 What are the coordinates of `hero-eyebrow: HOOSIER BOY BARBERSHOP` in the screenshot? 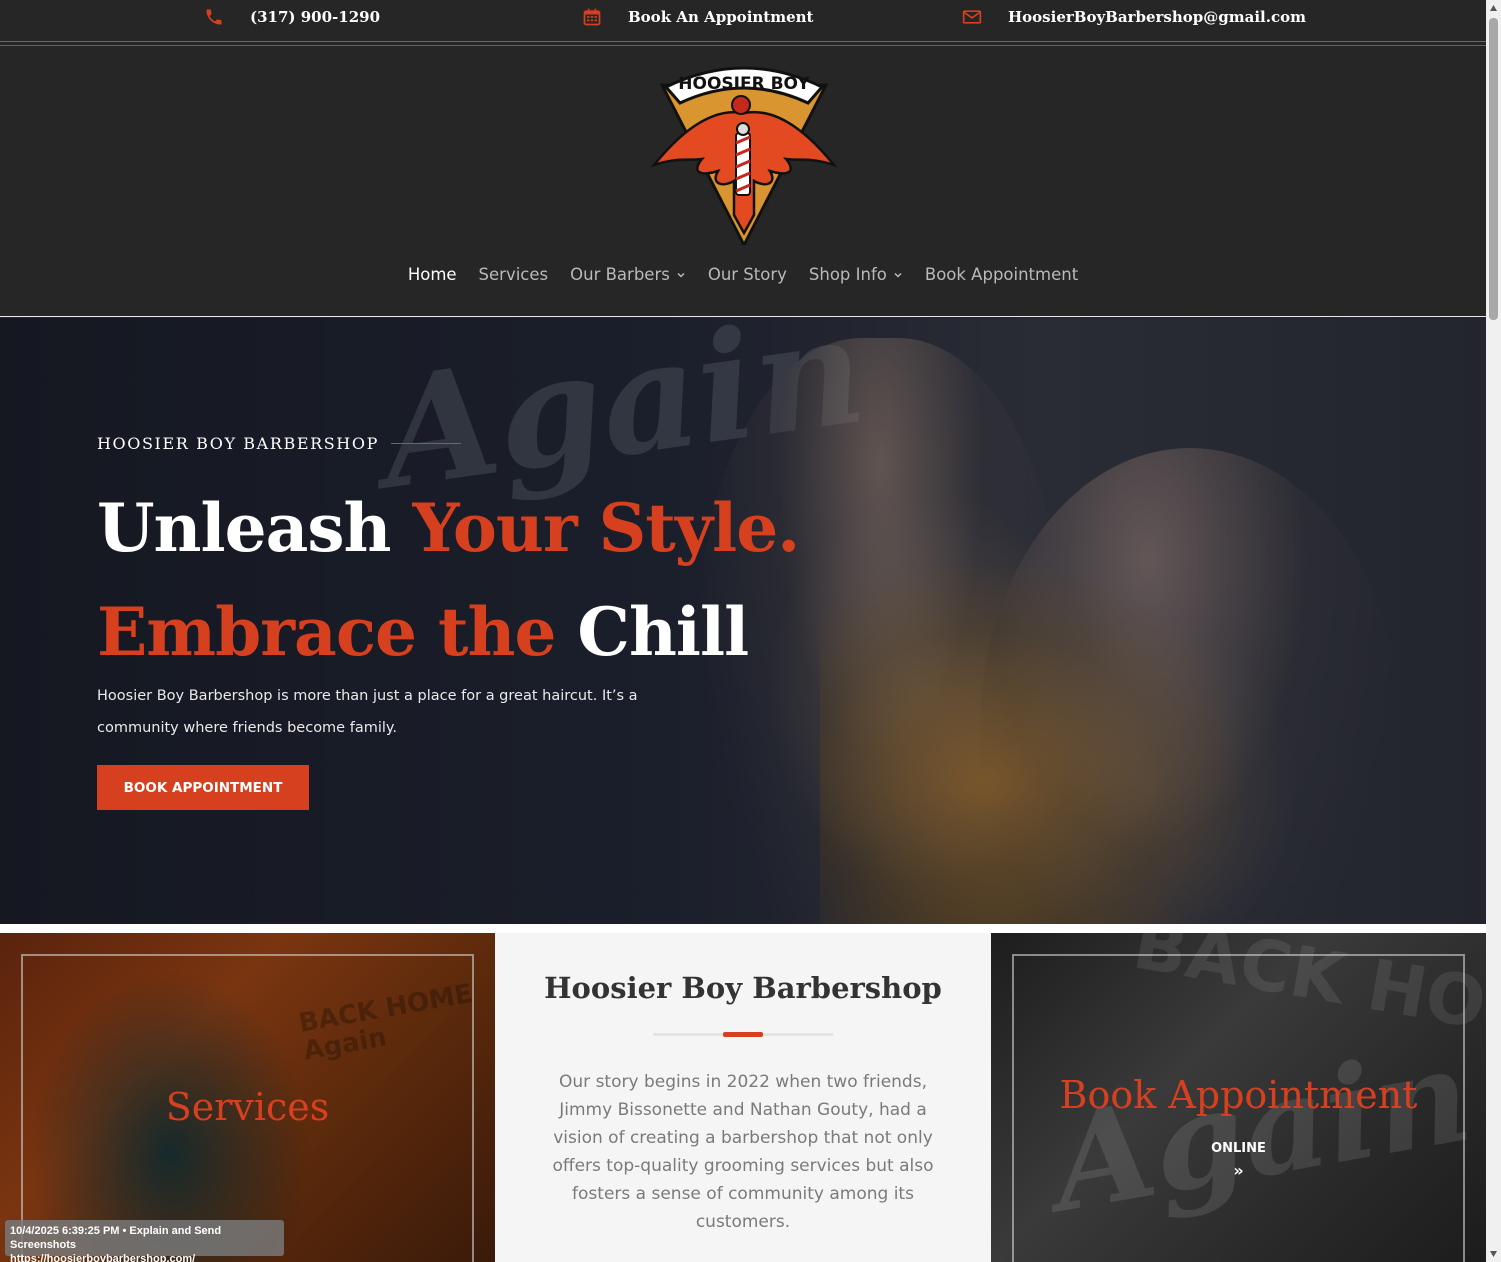 It's located at (279, 443).